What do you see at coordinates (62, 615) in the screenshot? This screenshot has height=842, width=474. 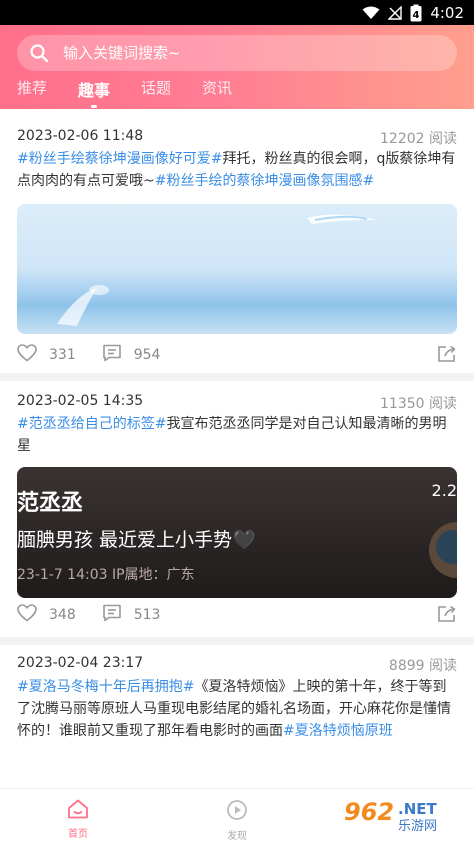 I see `like-count: 348` at bounding box center [62, 615].